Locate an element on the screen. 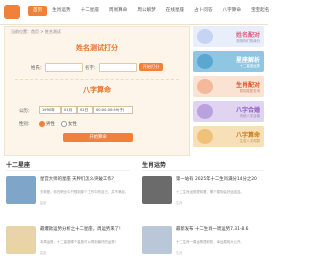 The height and width of the screenshot is (260, 320). nav-item-naming: 宝宝起名 is located at coordinates (260, 11).